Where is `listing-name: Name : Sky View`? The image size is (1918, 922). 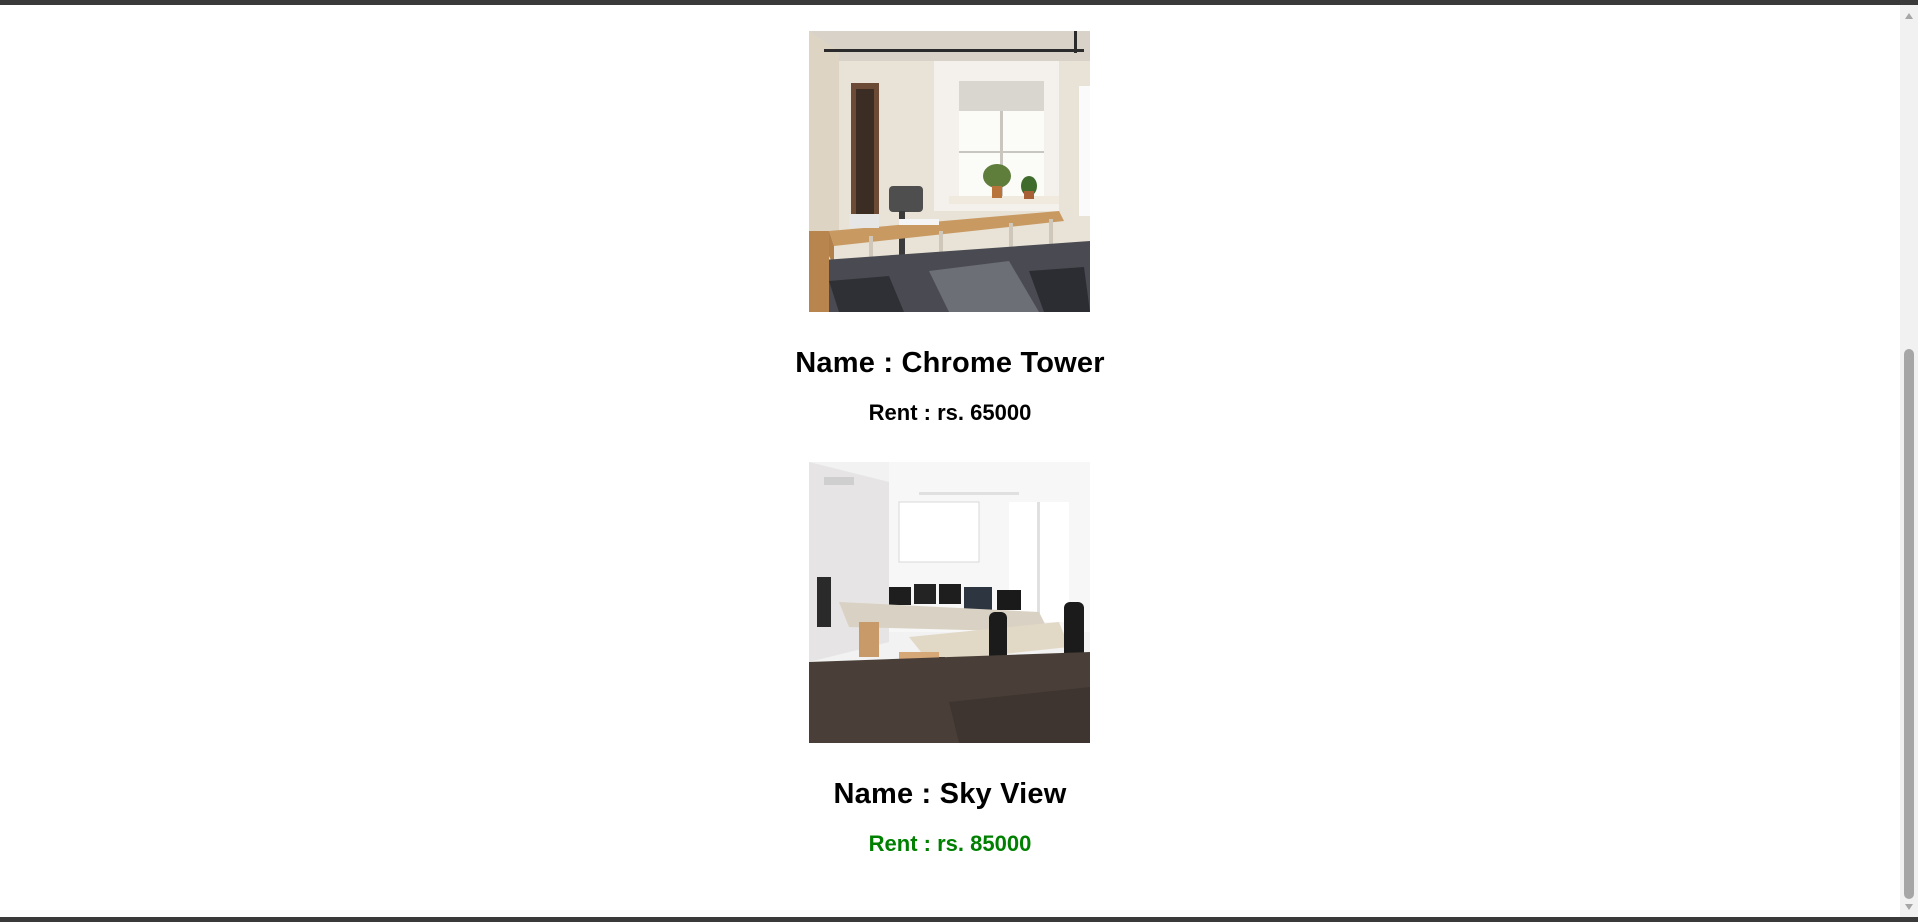
listing-name: Name : Sky View is located at coordinates (950, 794).